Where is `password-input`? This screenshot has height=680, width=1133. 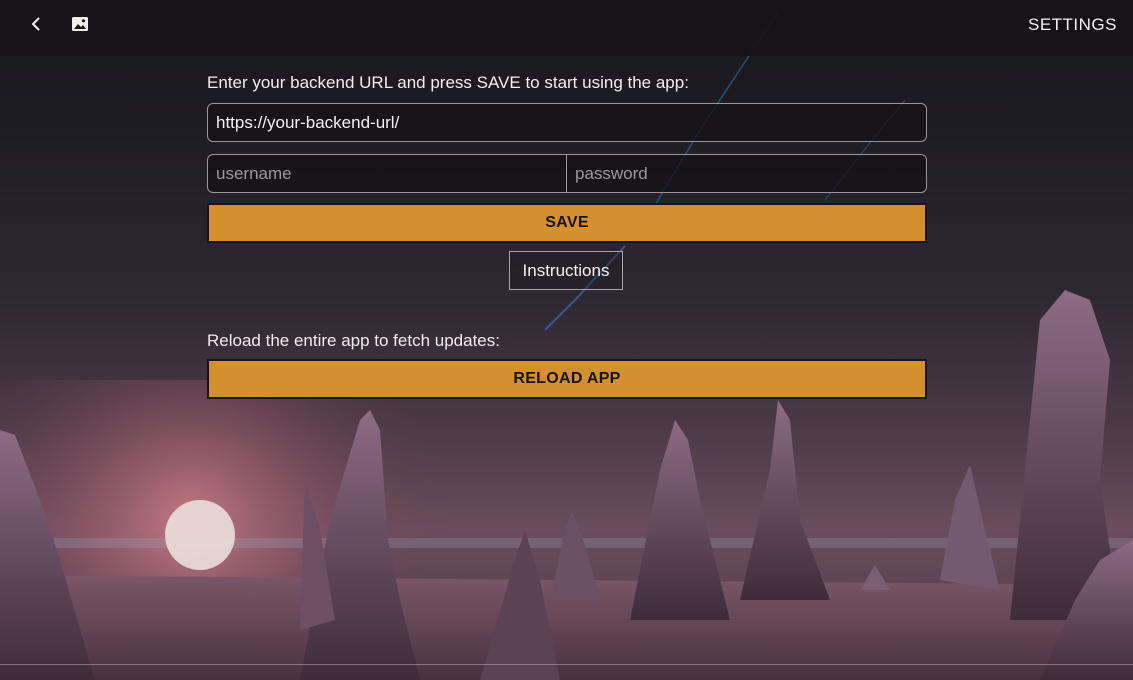 password-input is located at coordinates (746, 173).